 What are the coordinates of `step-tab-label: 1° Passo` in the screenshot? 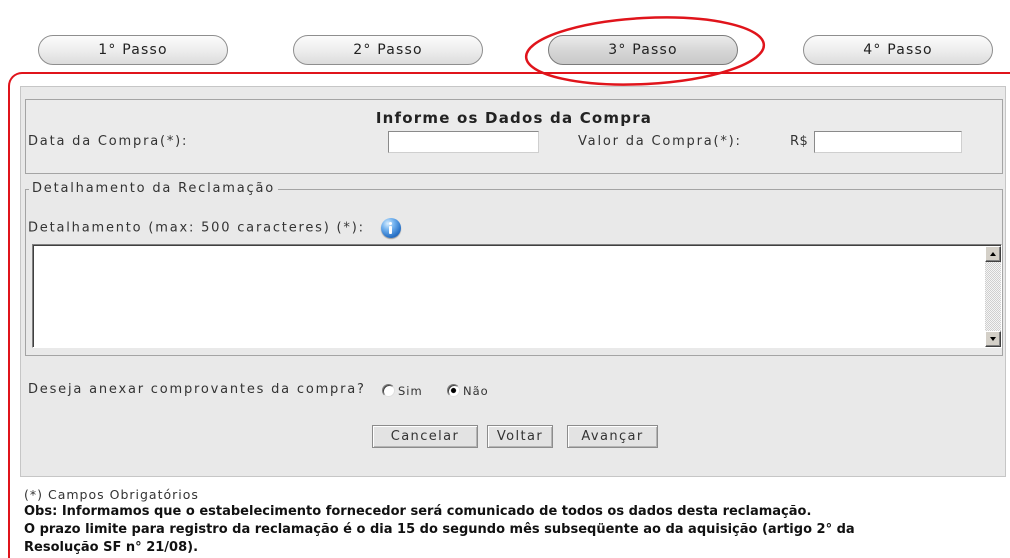 It's located at (133, 50).